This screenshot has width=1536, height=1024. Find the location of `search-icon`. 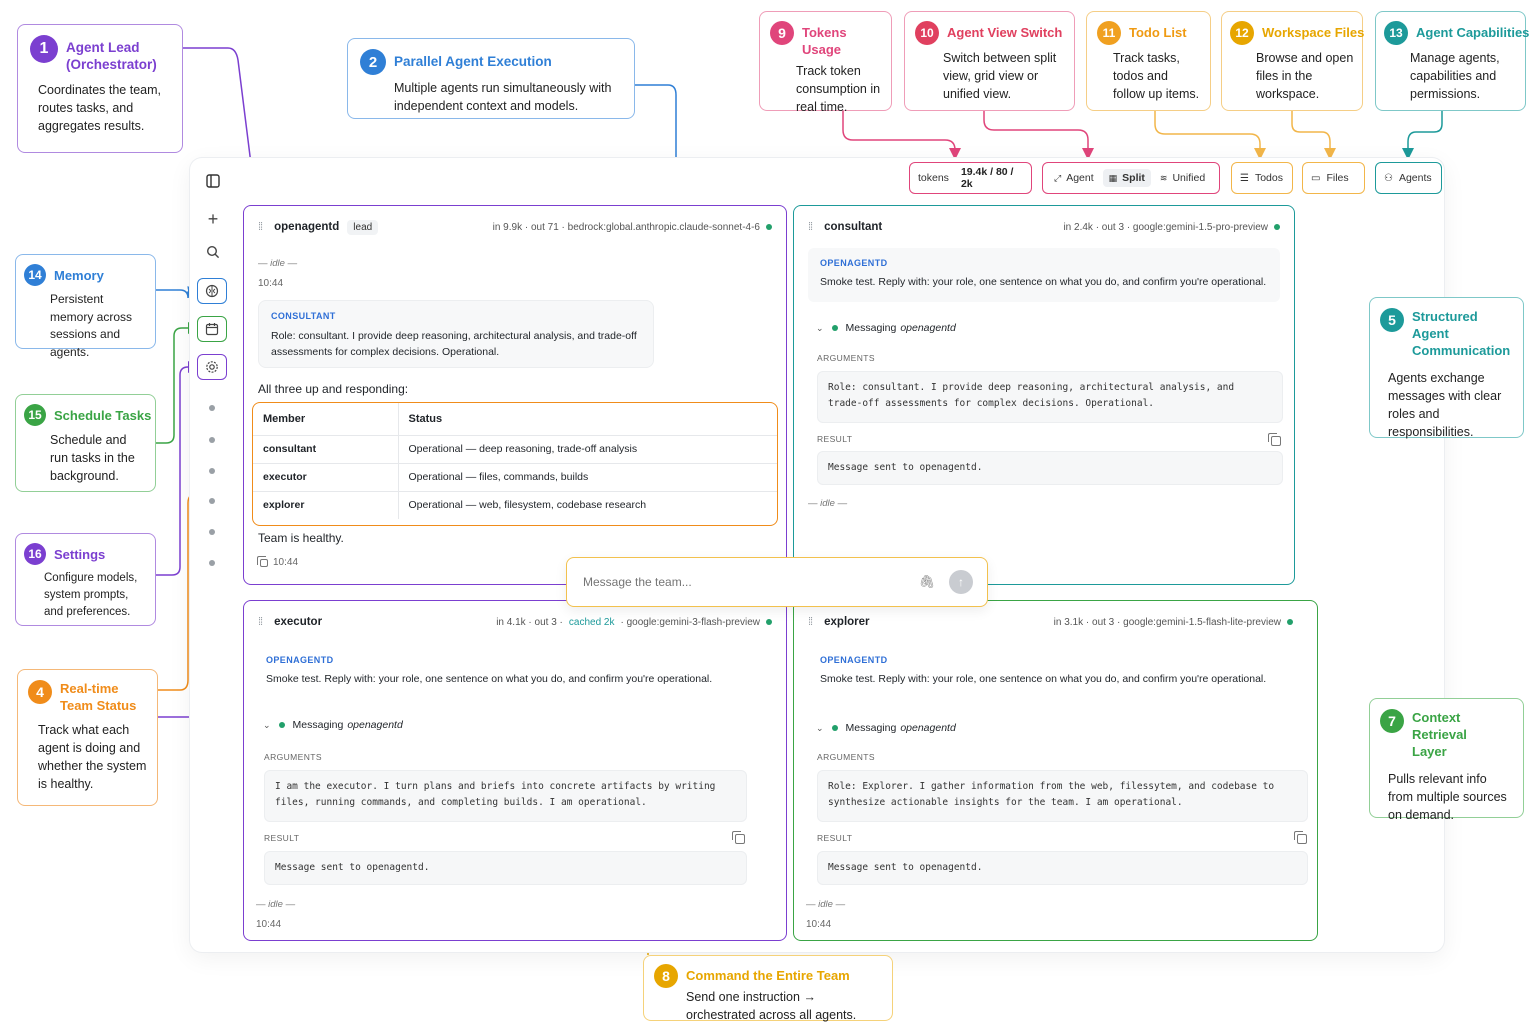

search-icon is located at coordinates (213, 252).